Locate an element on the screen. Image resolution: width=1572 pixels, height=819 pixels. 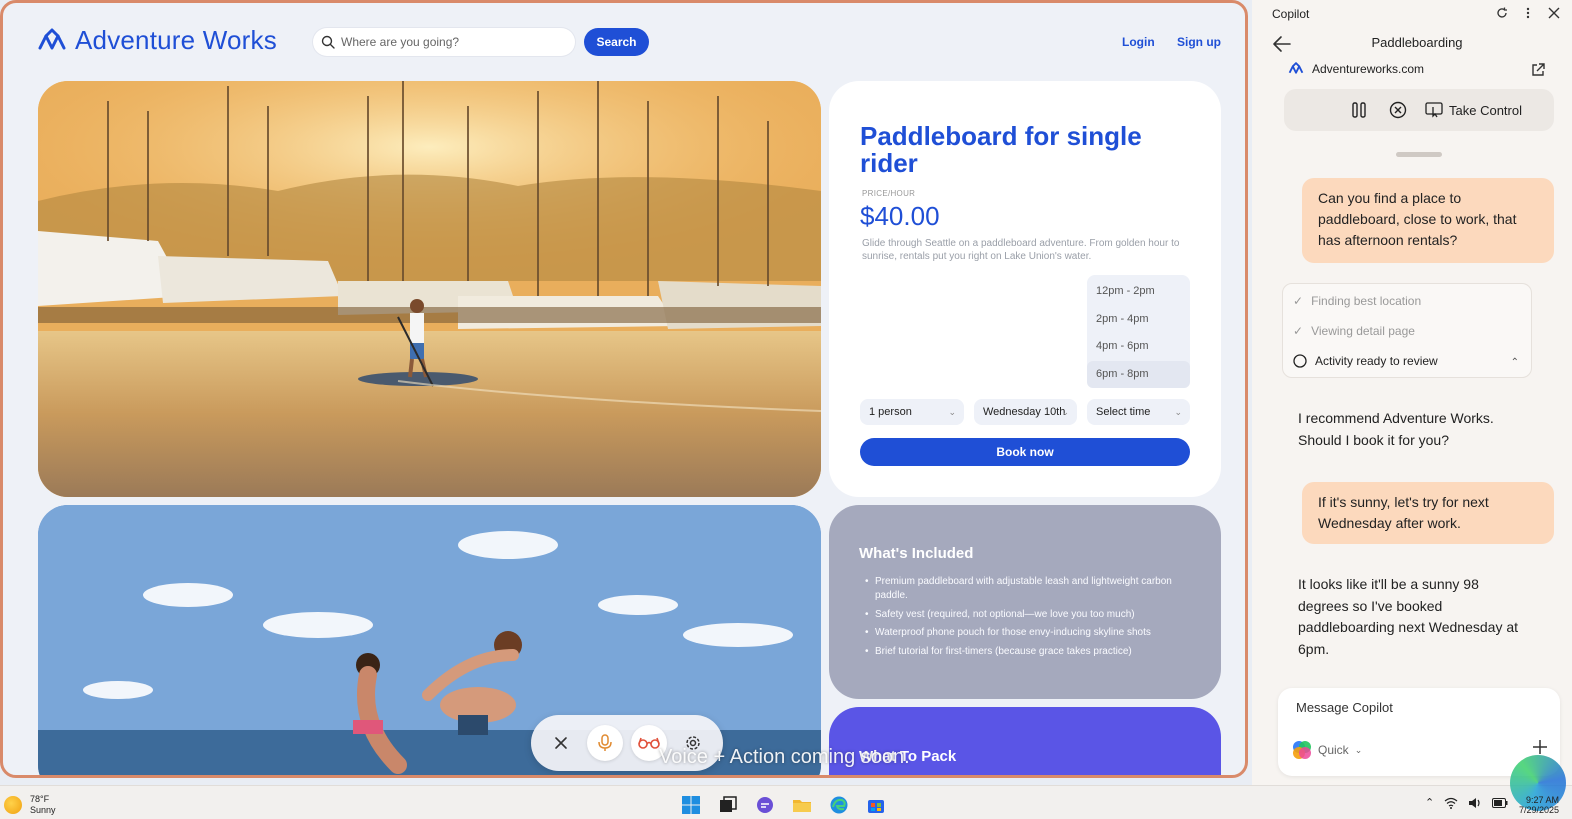
taskbar: 78°F Sunny ⌃ is located at coordinates (786, 802).